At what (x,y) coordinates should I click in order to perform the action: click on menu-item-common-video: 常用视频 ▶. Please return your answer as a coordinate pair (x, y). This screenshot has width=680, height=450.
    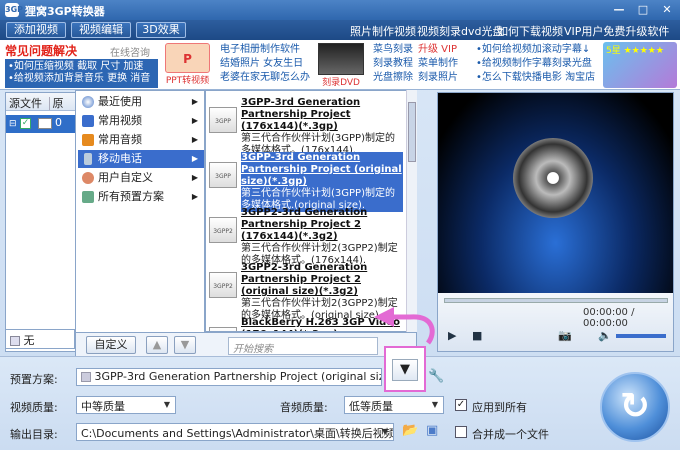
    Looking at the image, I should click on (141, 121).